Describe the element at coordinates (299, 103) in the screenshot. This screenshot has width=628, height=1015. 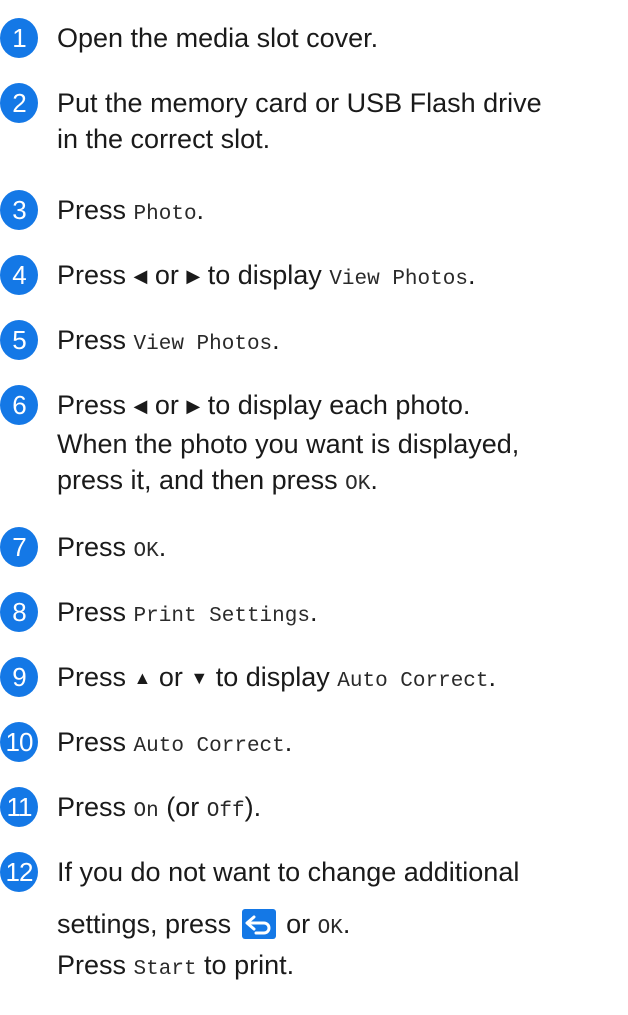
I see `step-line: Put the memory card or USB Flash drive` at that location.